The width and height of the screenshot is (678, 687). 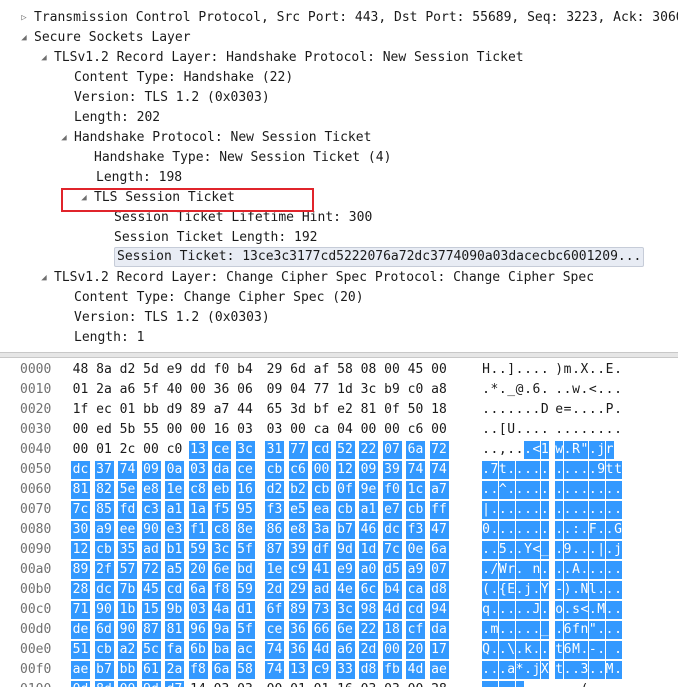 I want to click on hex-byte: 59, so click(x=245, y=590).